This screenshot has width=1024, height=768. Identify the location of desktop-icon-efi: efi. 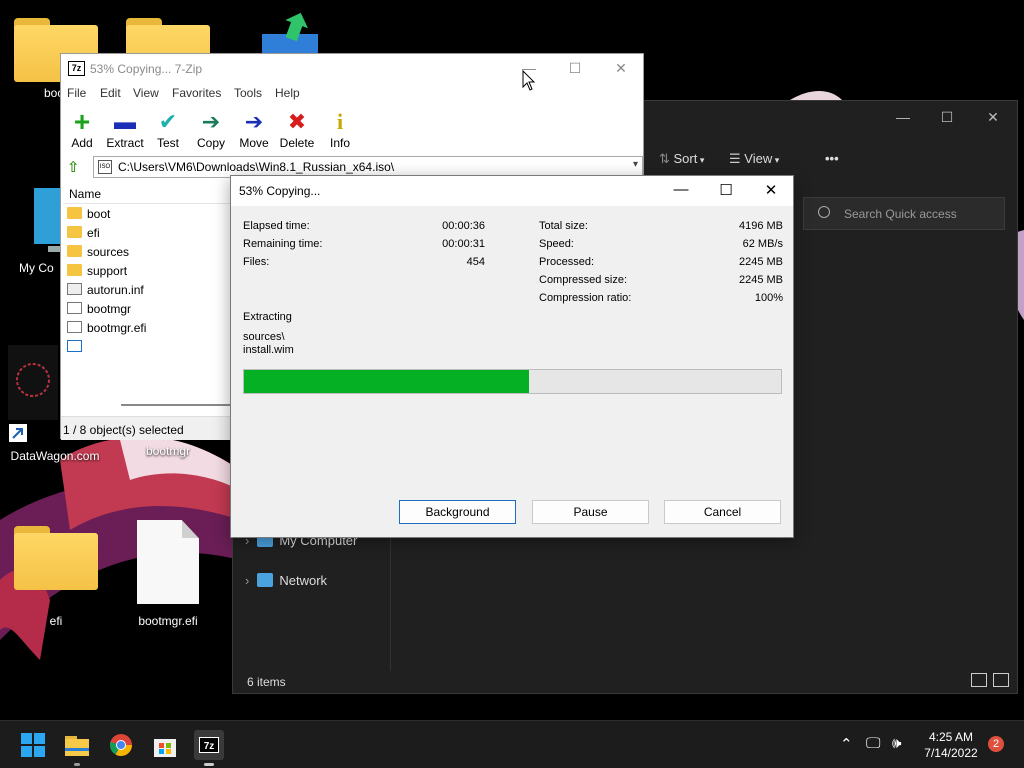
(56, 577).